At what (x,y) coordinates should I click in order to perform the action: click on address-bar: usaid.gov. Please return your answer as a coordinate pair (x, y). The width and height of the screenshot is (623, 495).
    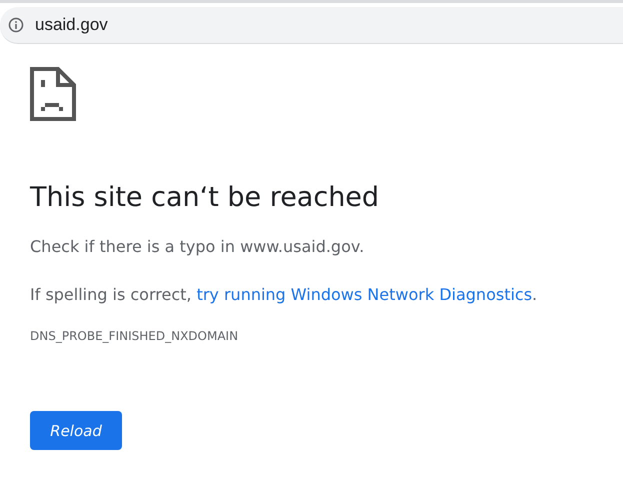
    Looking at the image, I should click on (311, 25).